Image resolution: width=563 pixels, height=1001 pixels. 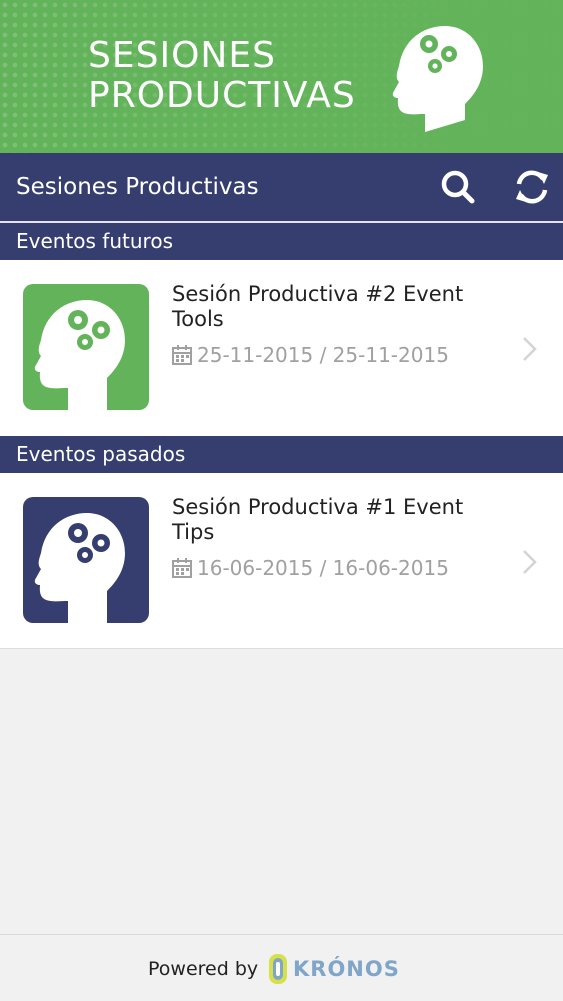 I want to click on event-dates: 16-06-2015 / 16-06-2015, so click(x=310, y=568).